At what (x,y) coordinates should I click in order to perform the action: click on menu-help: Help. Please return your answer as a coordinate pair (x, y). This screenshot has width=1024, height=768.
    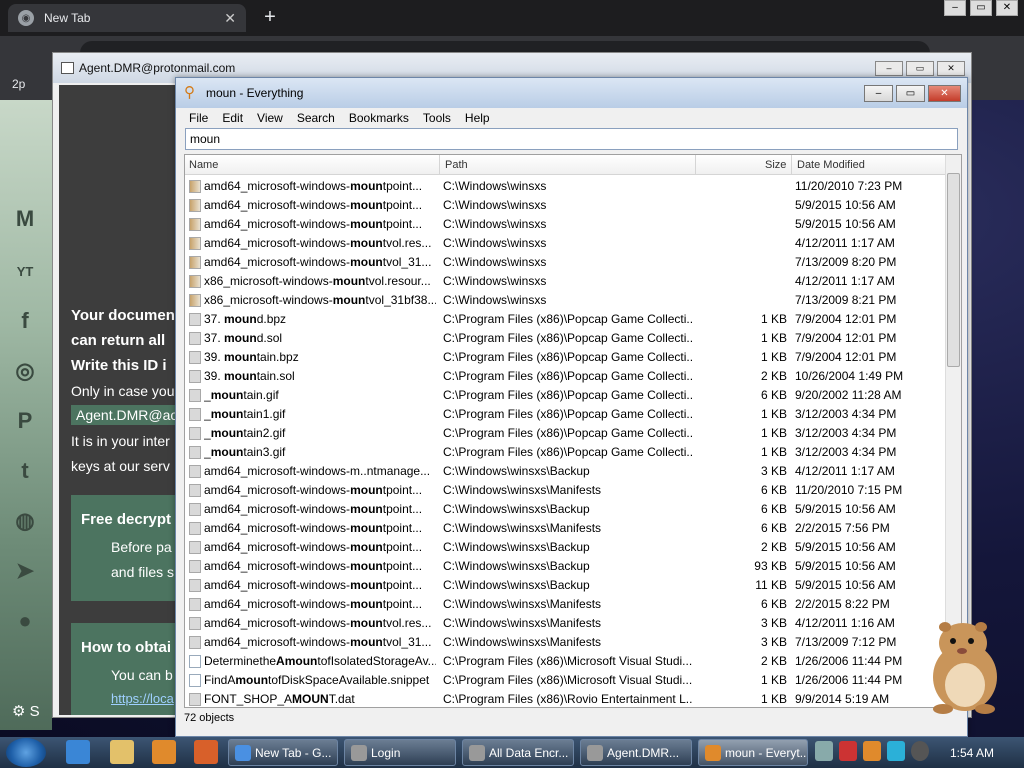
    Looking at the image, I should click on (477, 118).